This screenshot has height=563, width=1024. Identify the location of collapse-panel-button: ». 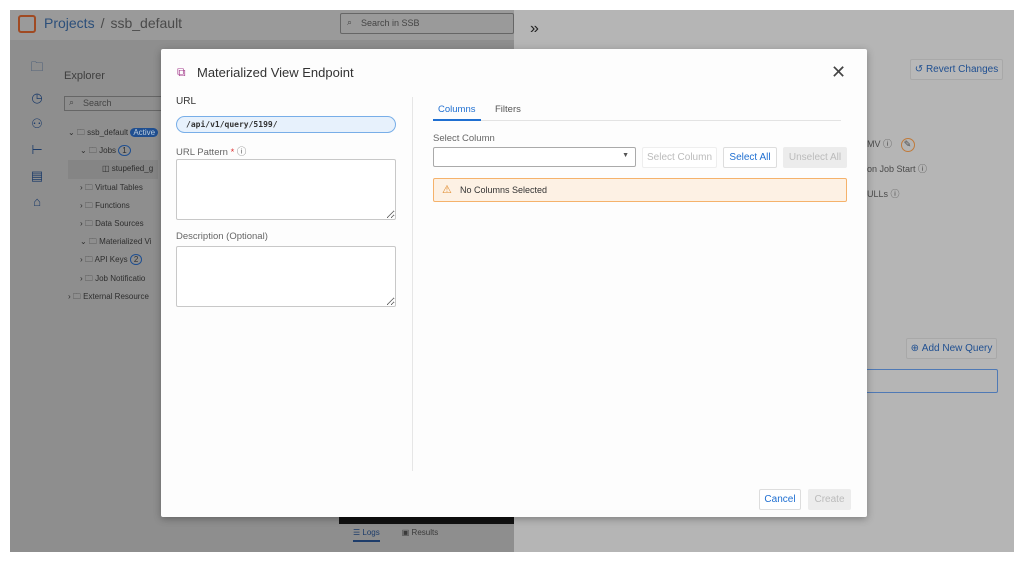
(534, 29).